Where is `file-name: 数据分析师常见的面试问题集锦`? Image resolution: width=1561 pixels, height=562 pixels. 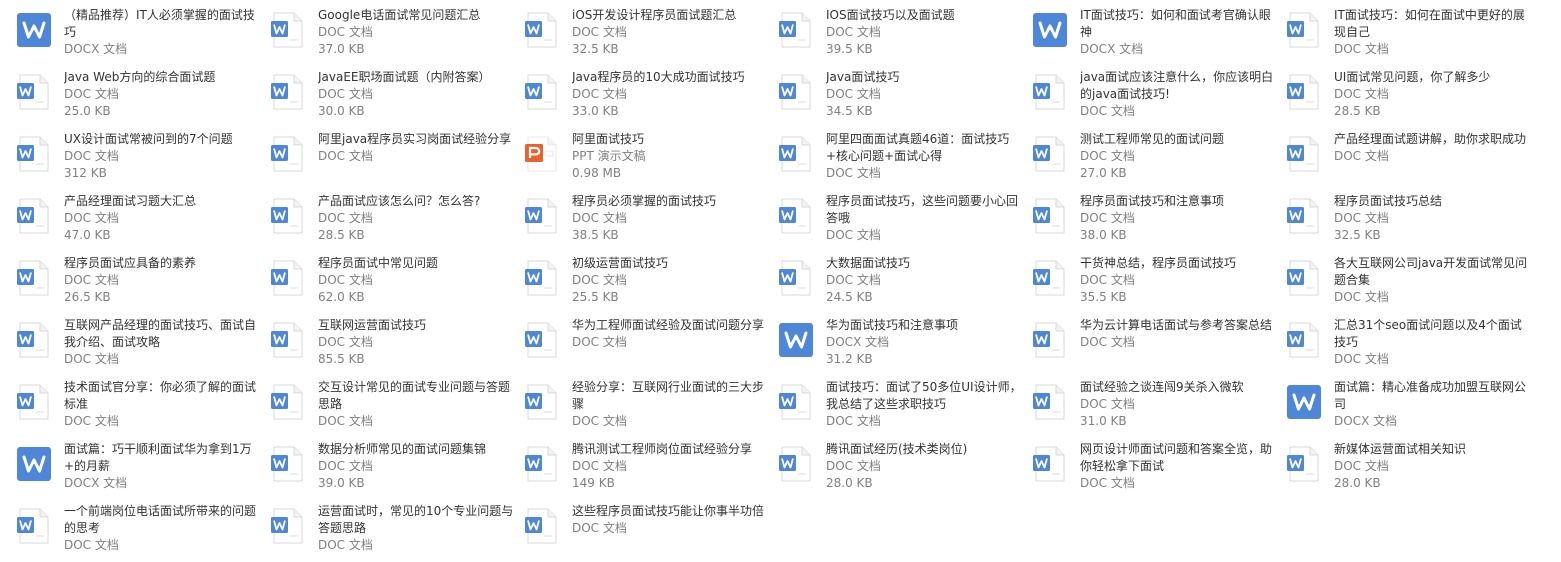
file-name: 数据分析师常见的面试问题集锦 is located at coordinates (416, 449).